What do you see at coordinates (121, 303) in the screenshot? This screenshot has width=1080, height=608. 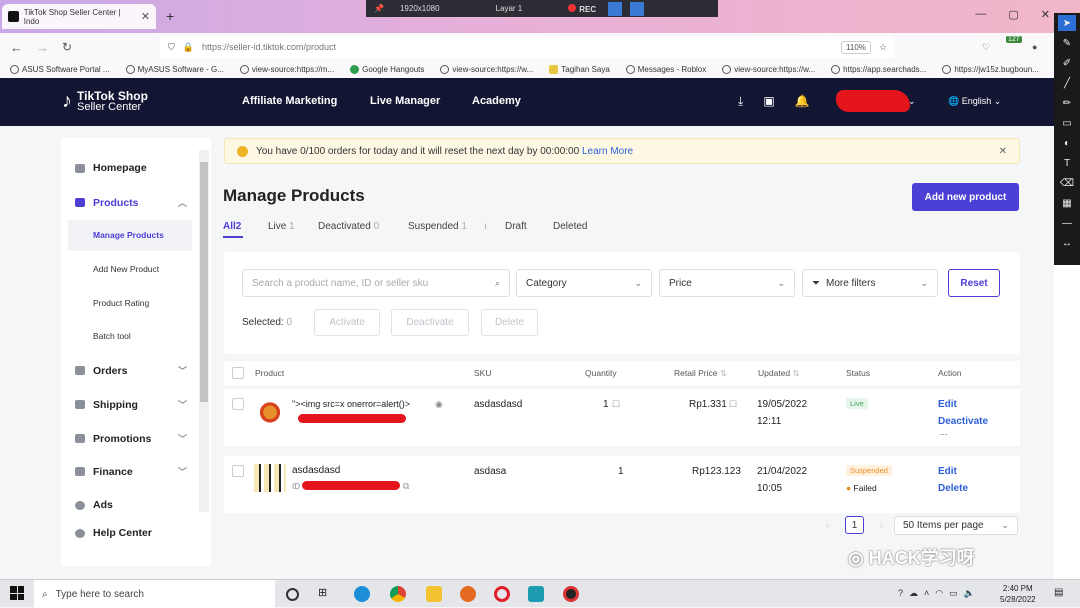 I see `sidebar-sub-product-rating: Product Rating` at bounding box center [121, 303].